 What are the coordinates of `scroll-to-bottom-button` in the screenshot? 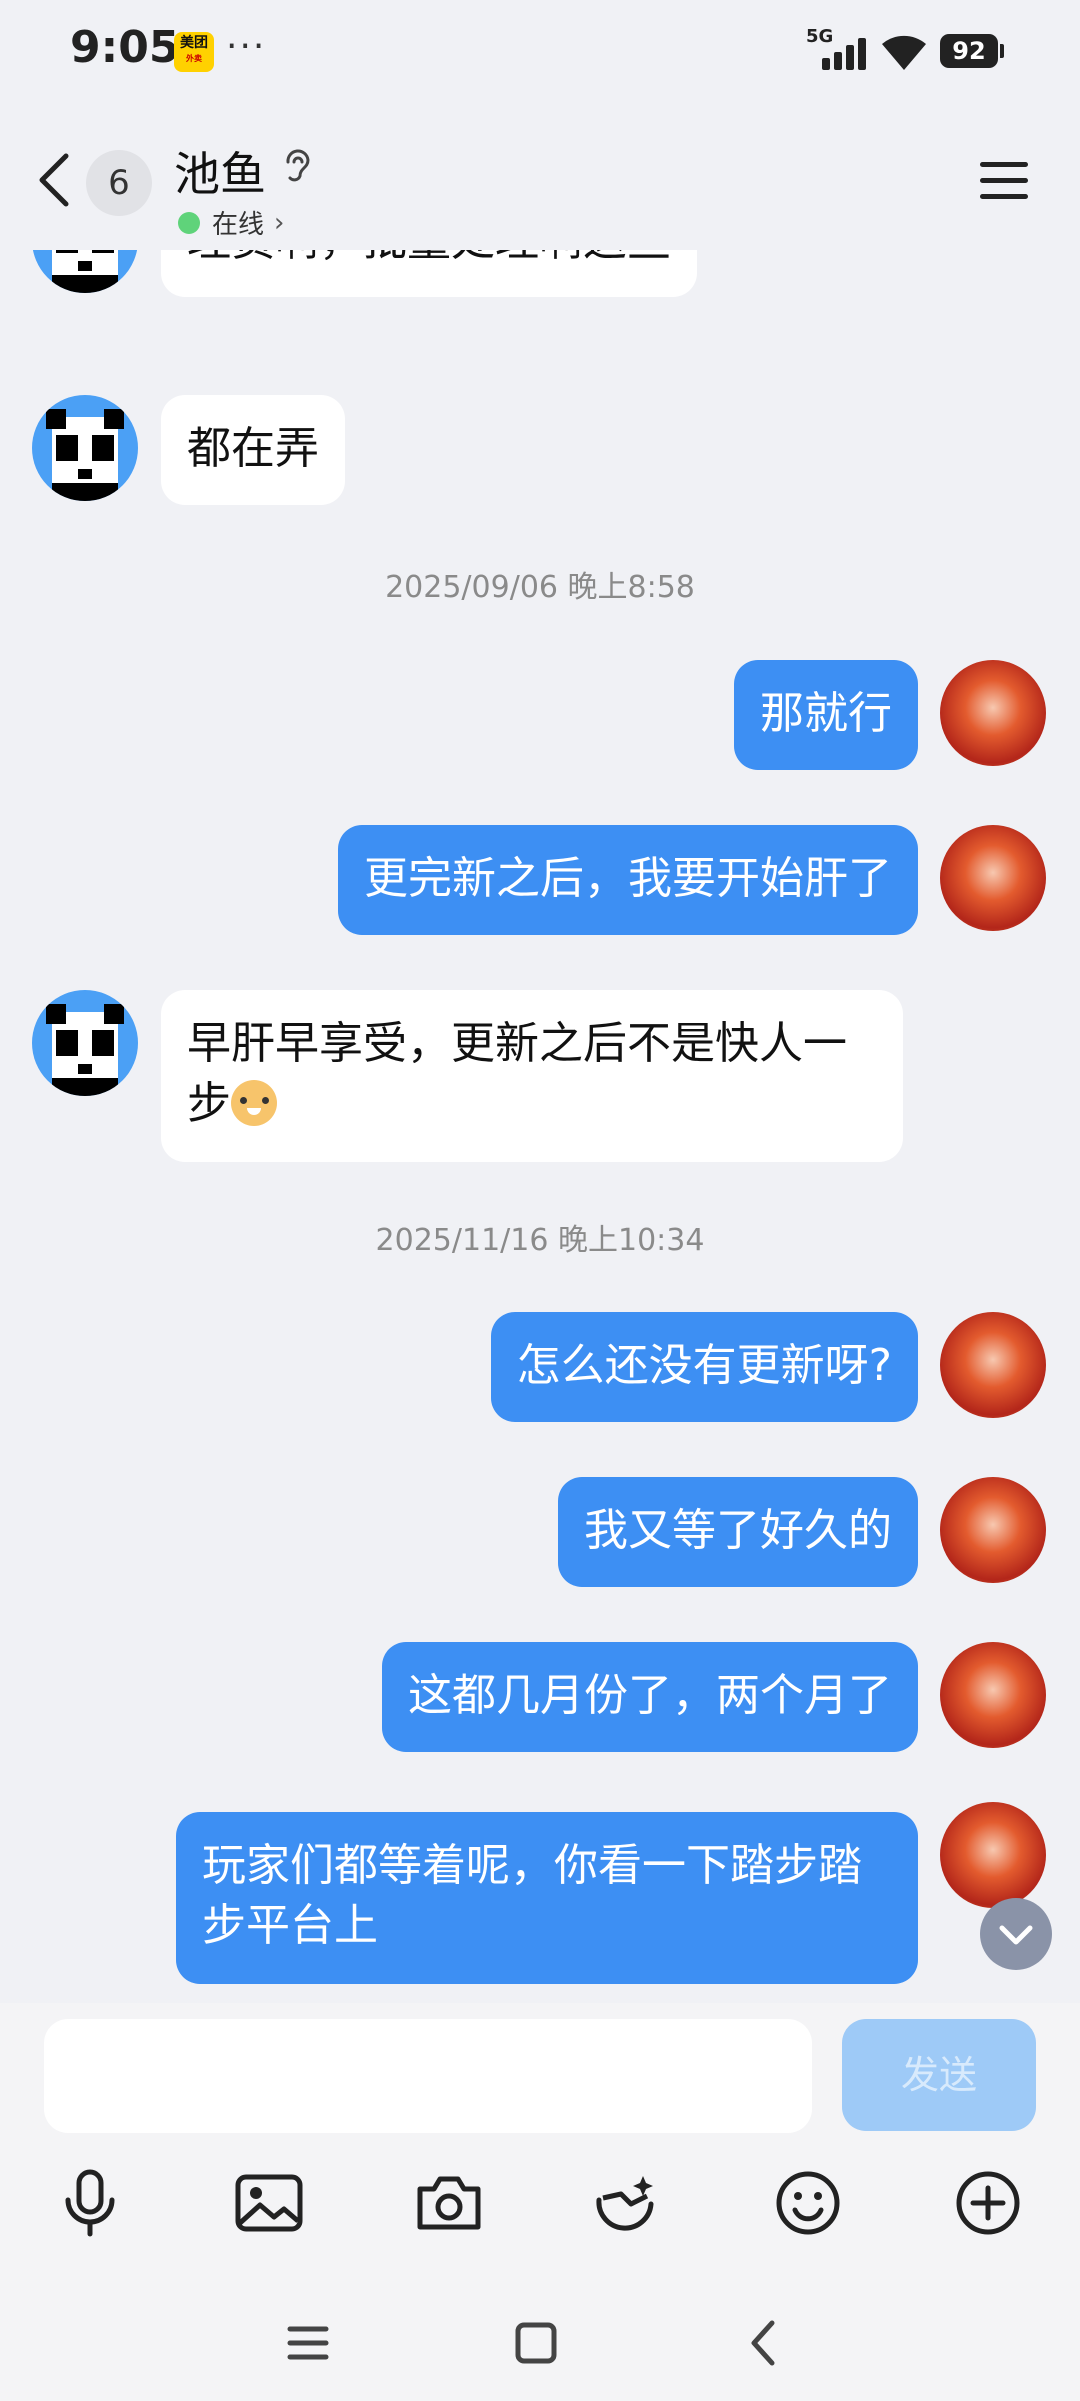 It's located at (1016, 1934).